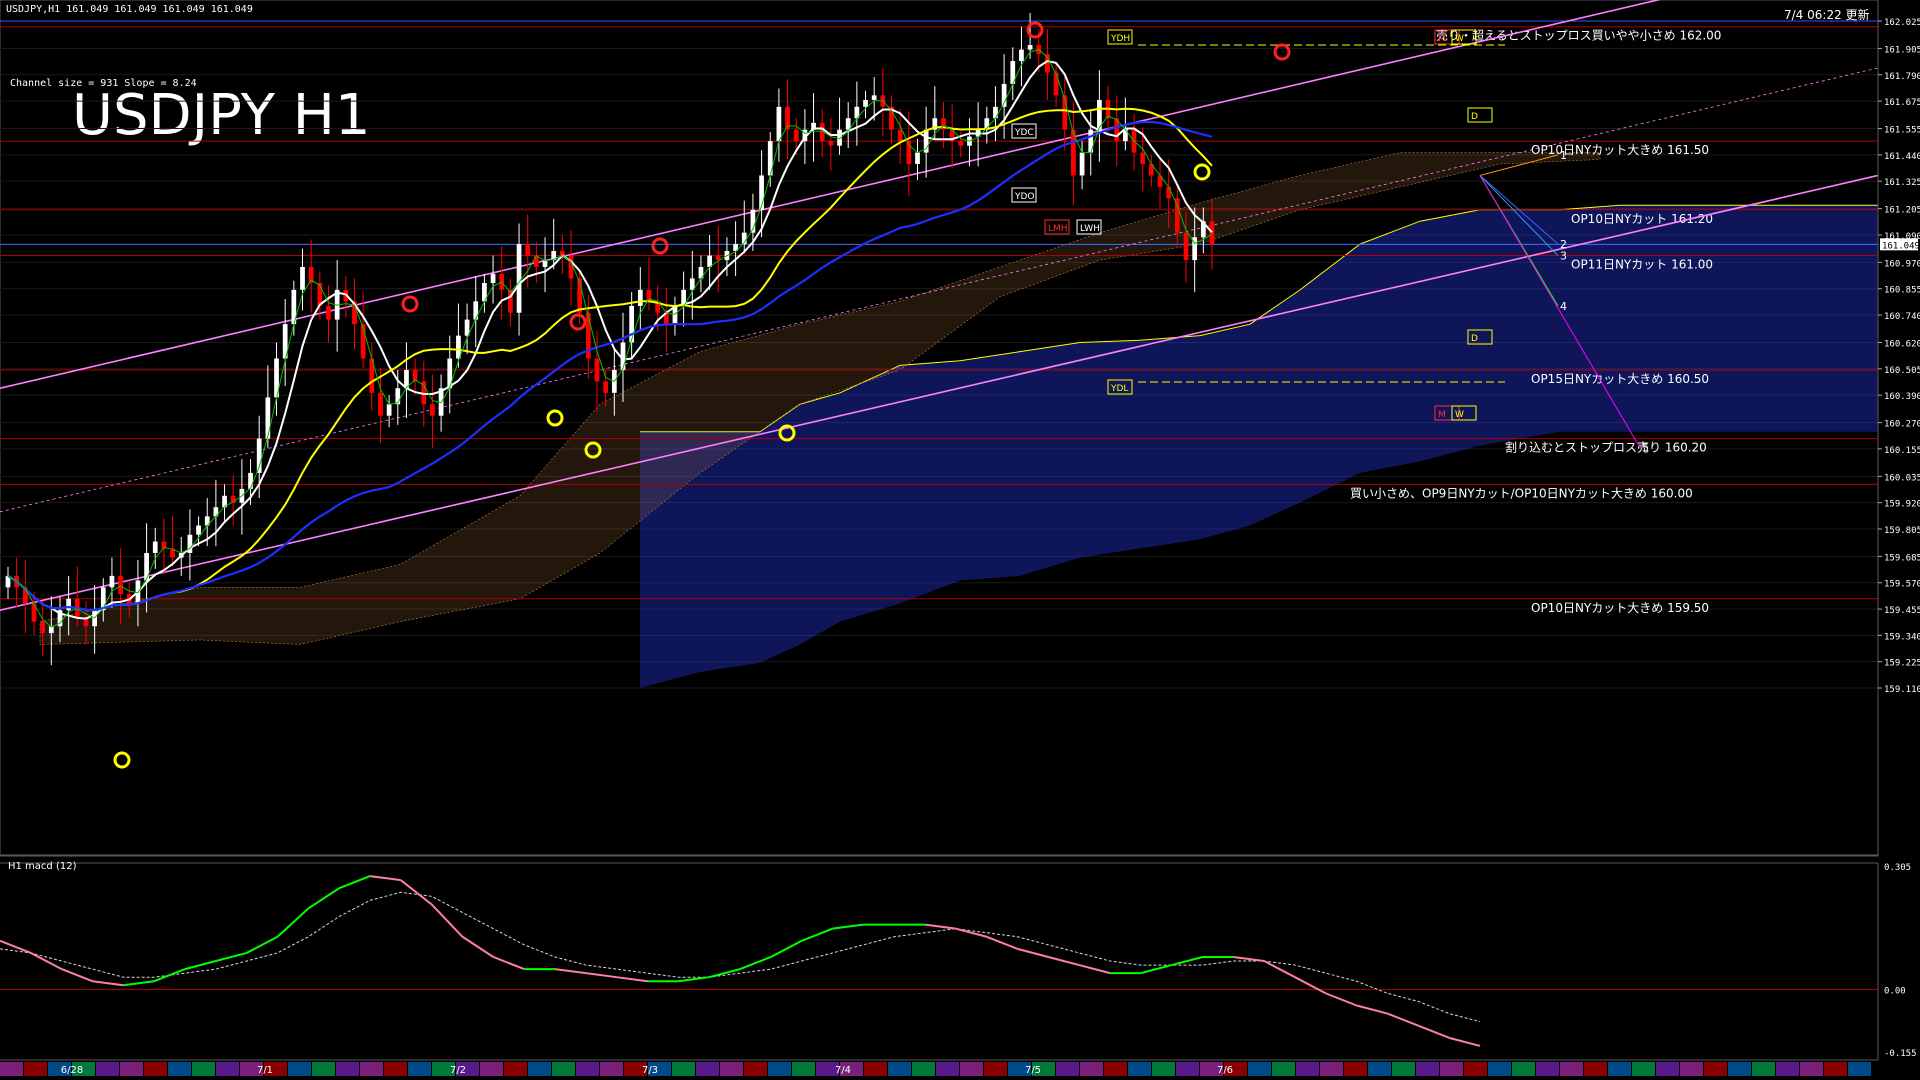  I want to click on price-tick-label: 160.155, so click(1902, 451).